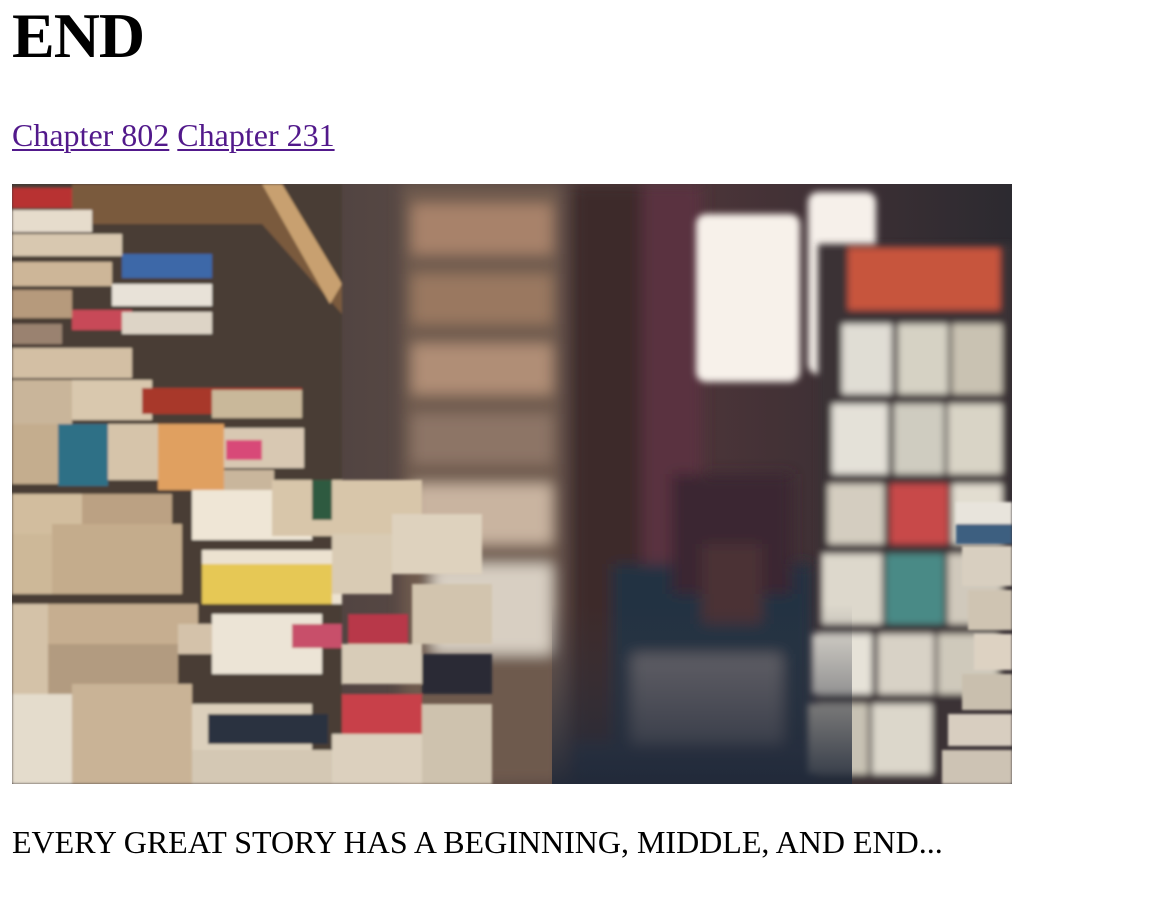 Image resolution: width=1158 pixels, height=900 pixels. Describe the element at coordinates (577, 135) in the screenshot. I see `chapter-links: Chapter 802 Chapter 231` at that location.